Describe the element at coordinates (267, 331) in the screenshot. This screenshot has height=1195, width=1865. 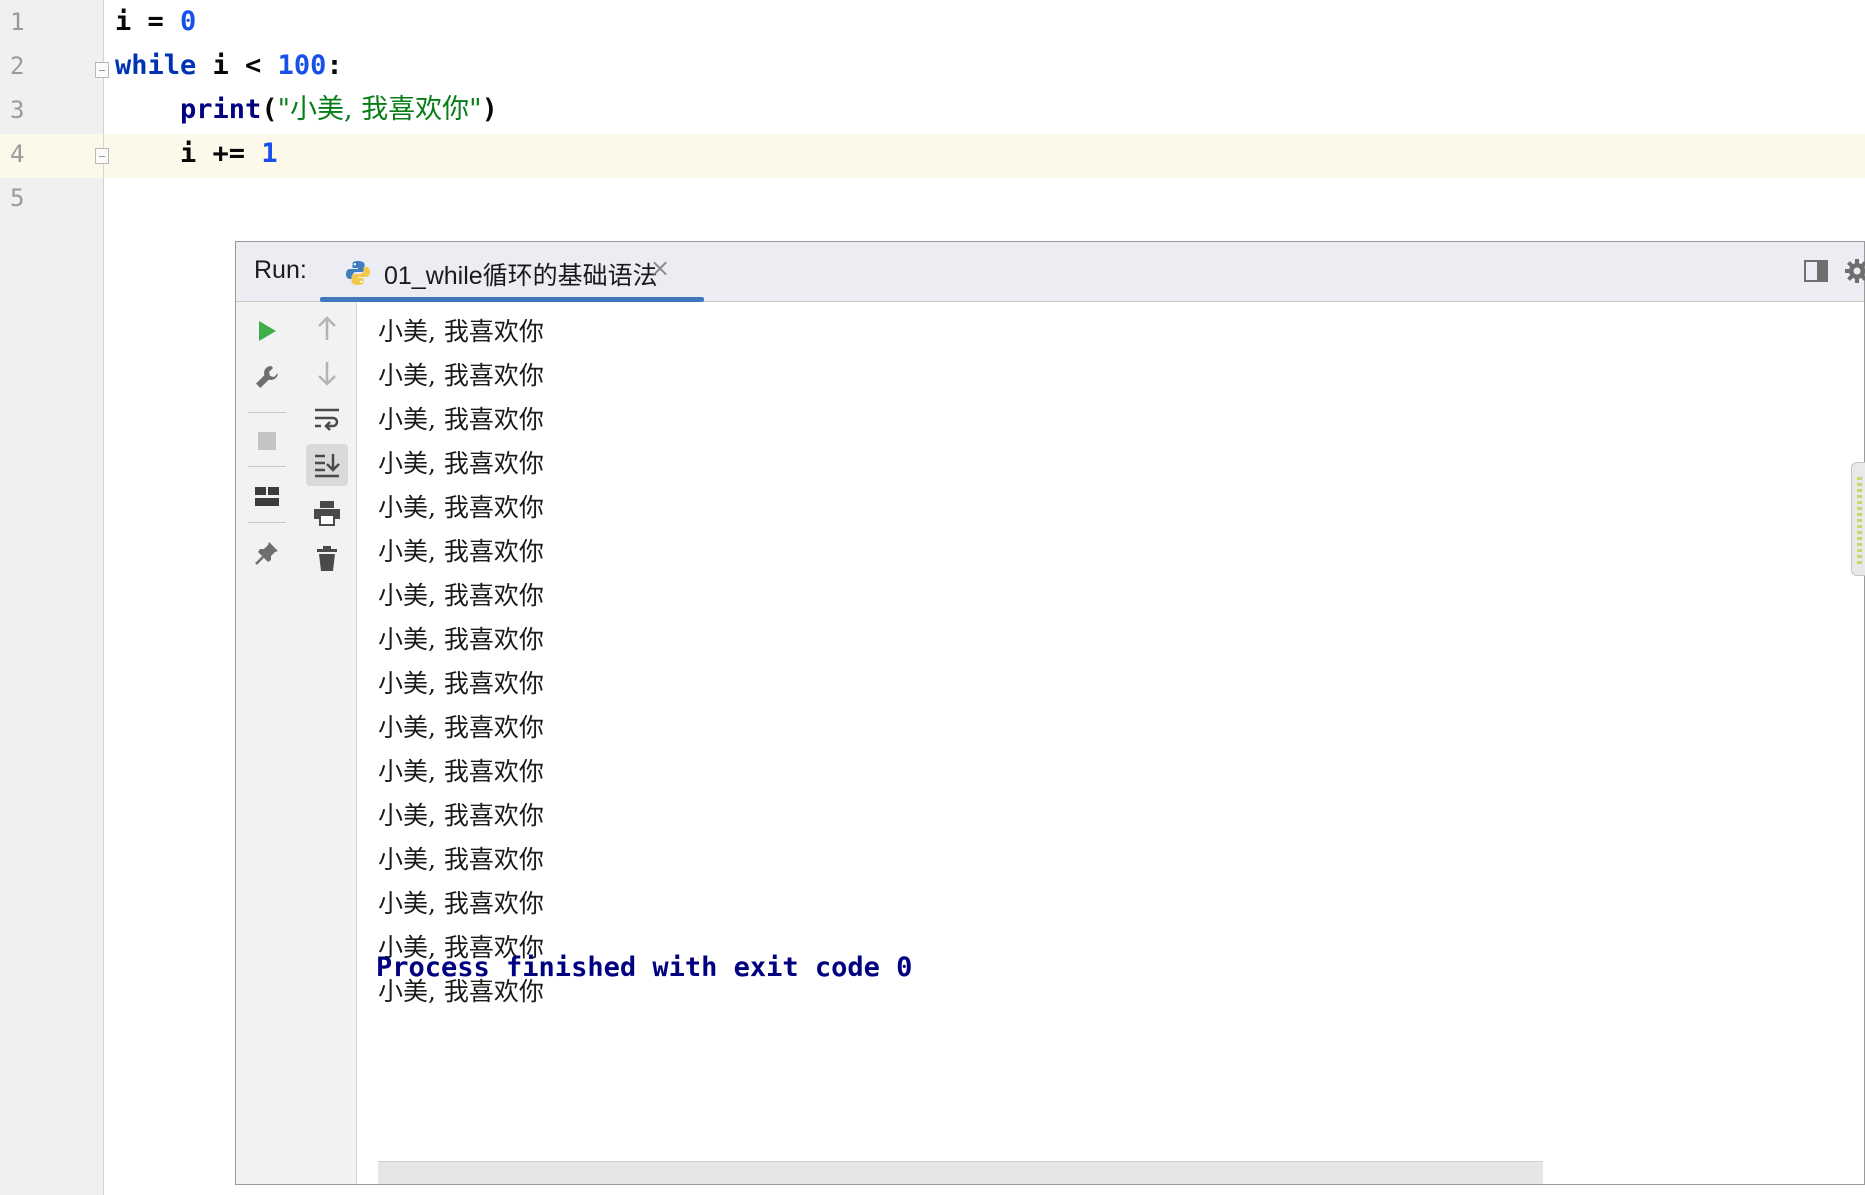
I see `run-icon` at that location.